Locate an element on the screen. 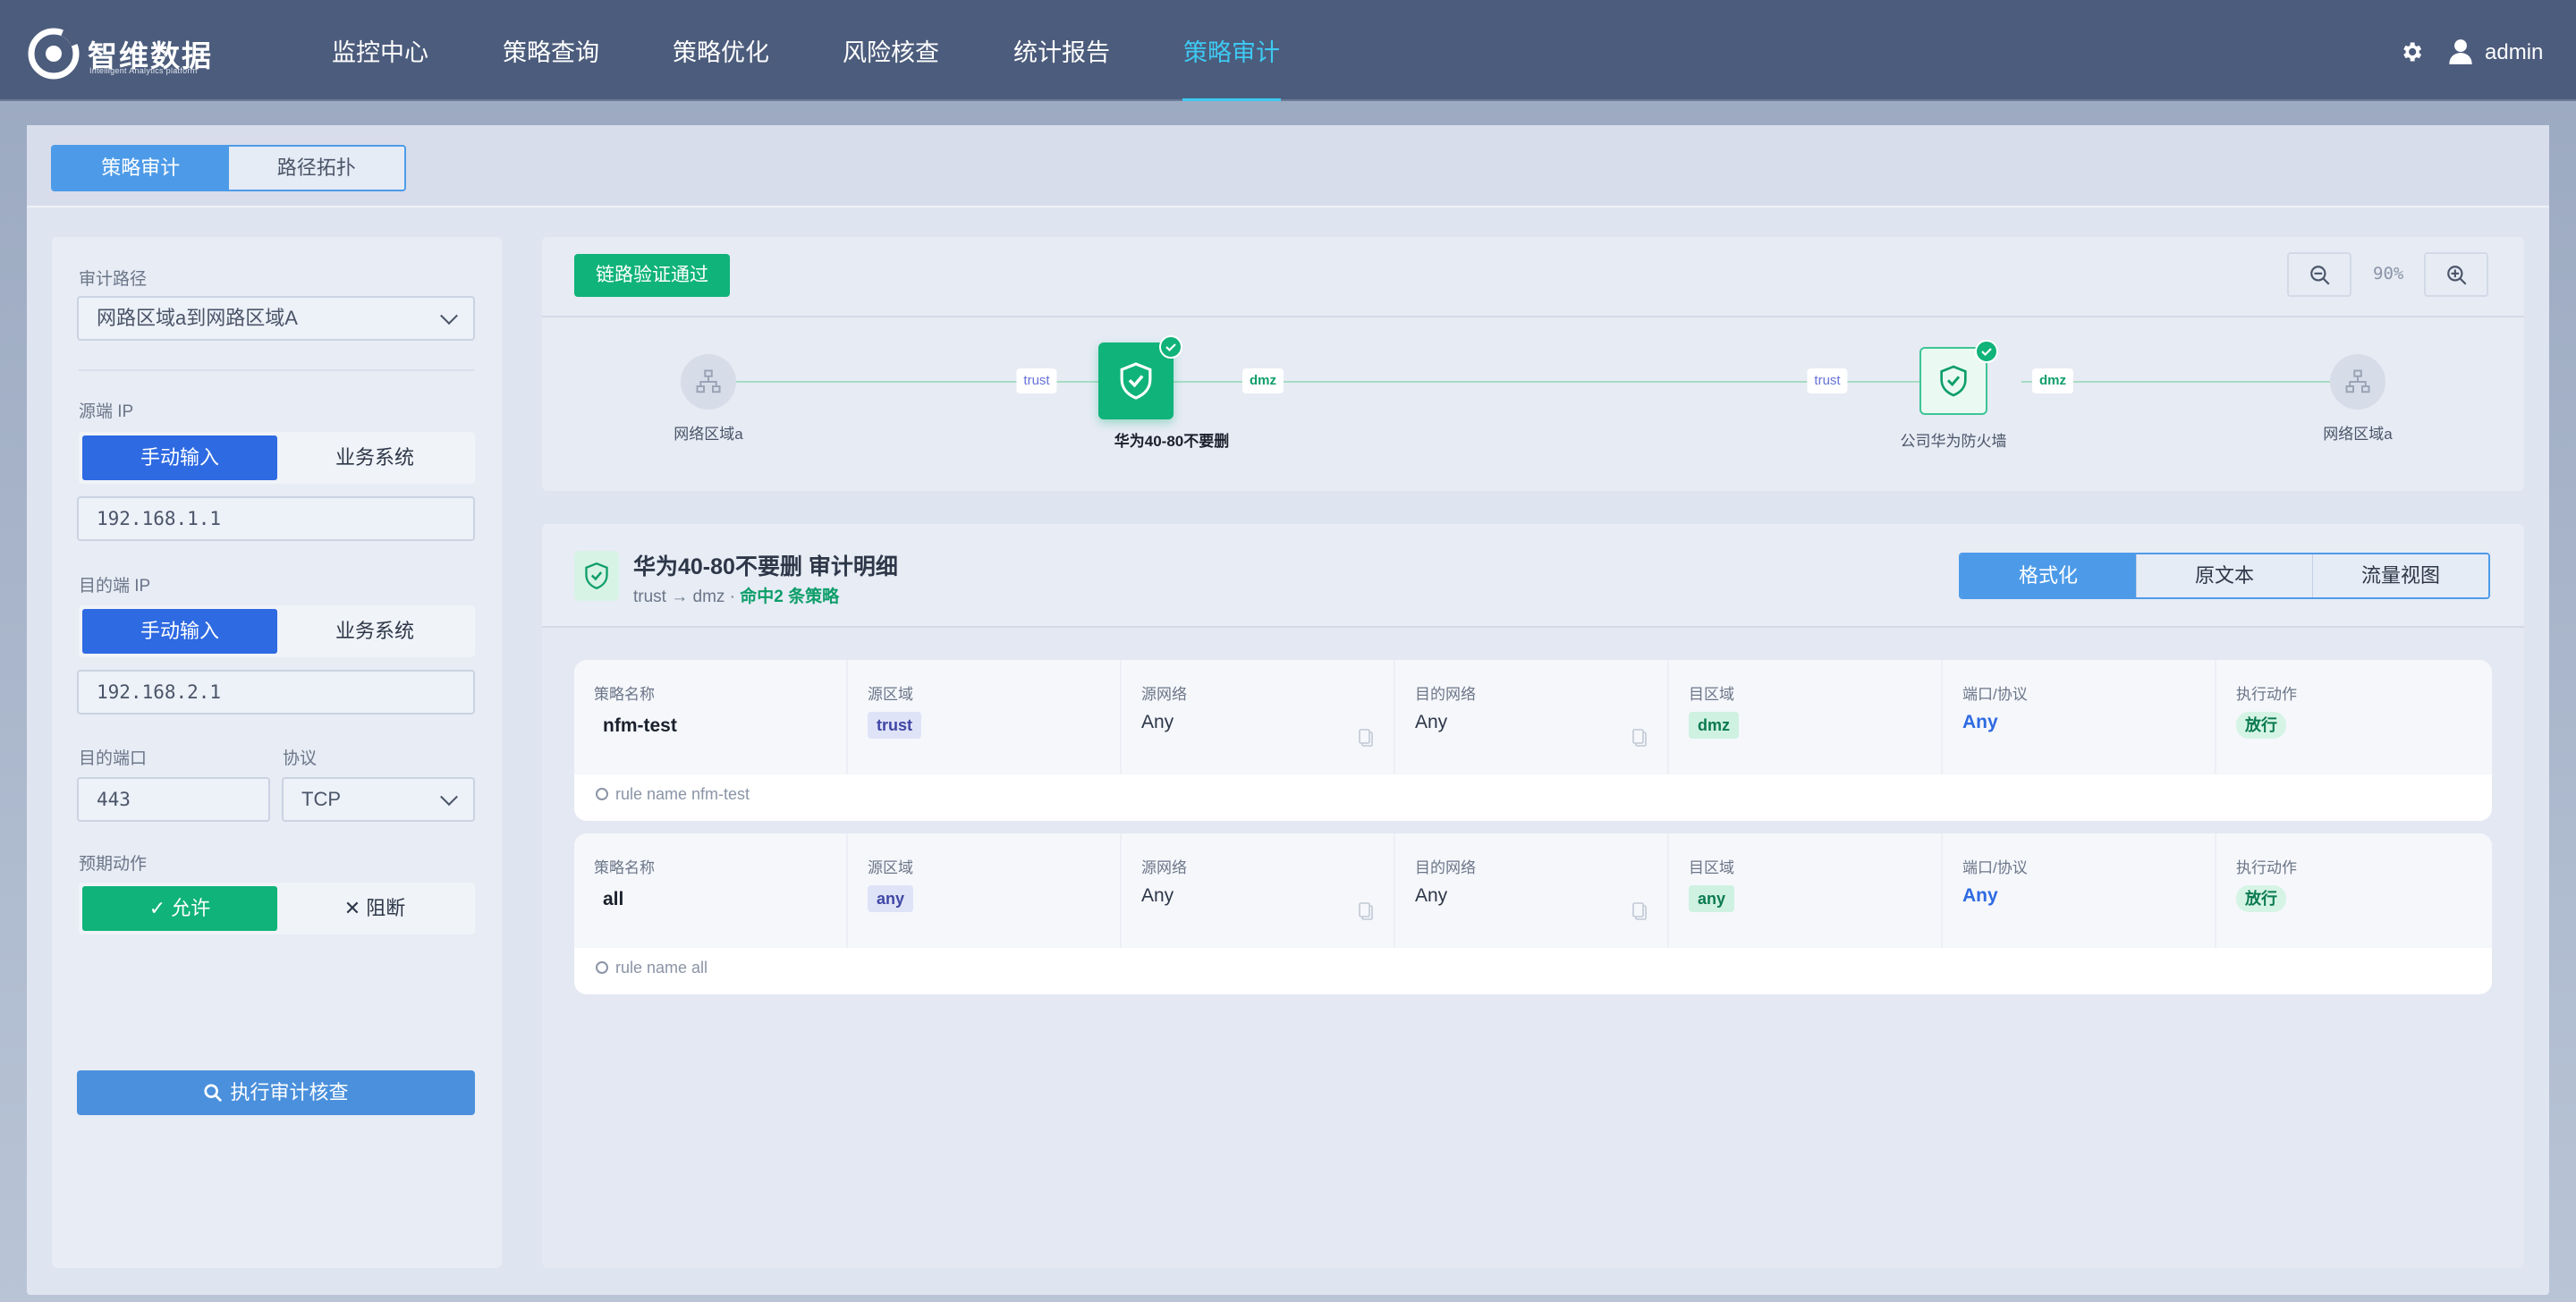 This screenshot has height=1302, width=2576. column-label: 源网络 is located at coordinates (1164, 694).